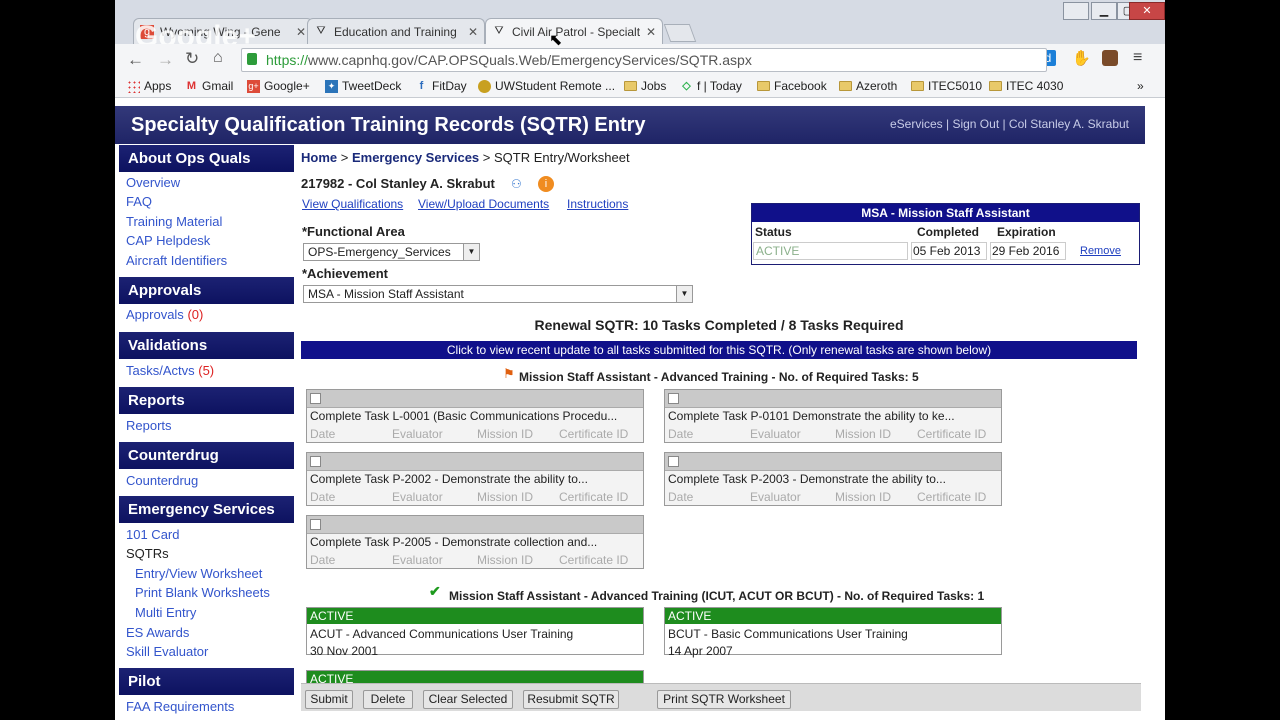 This screenshot has height=720, width=1280. I want to click on sidebar-link-reports: Reports, so click(149, 425).